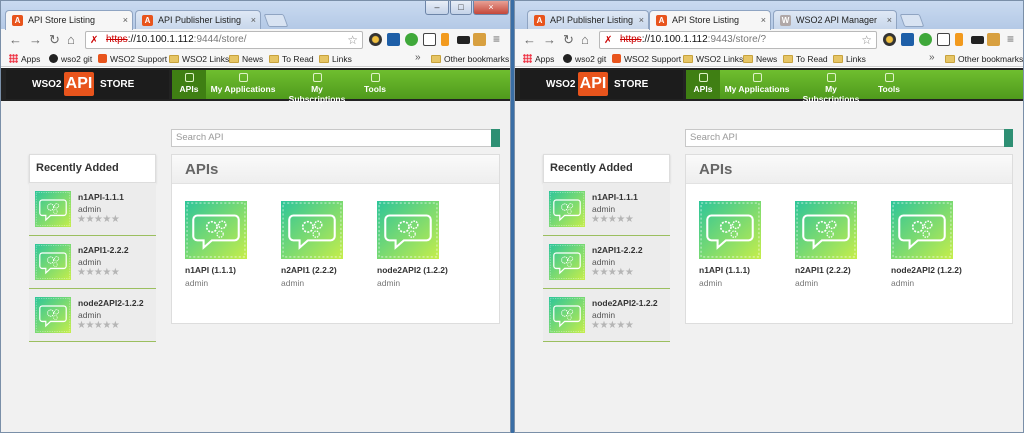  I want to click on minimize-button: –, so click(437, 8).